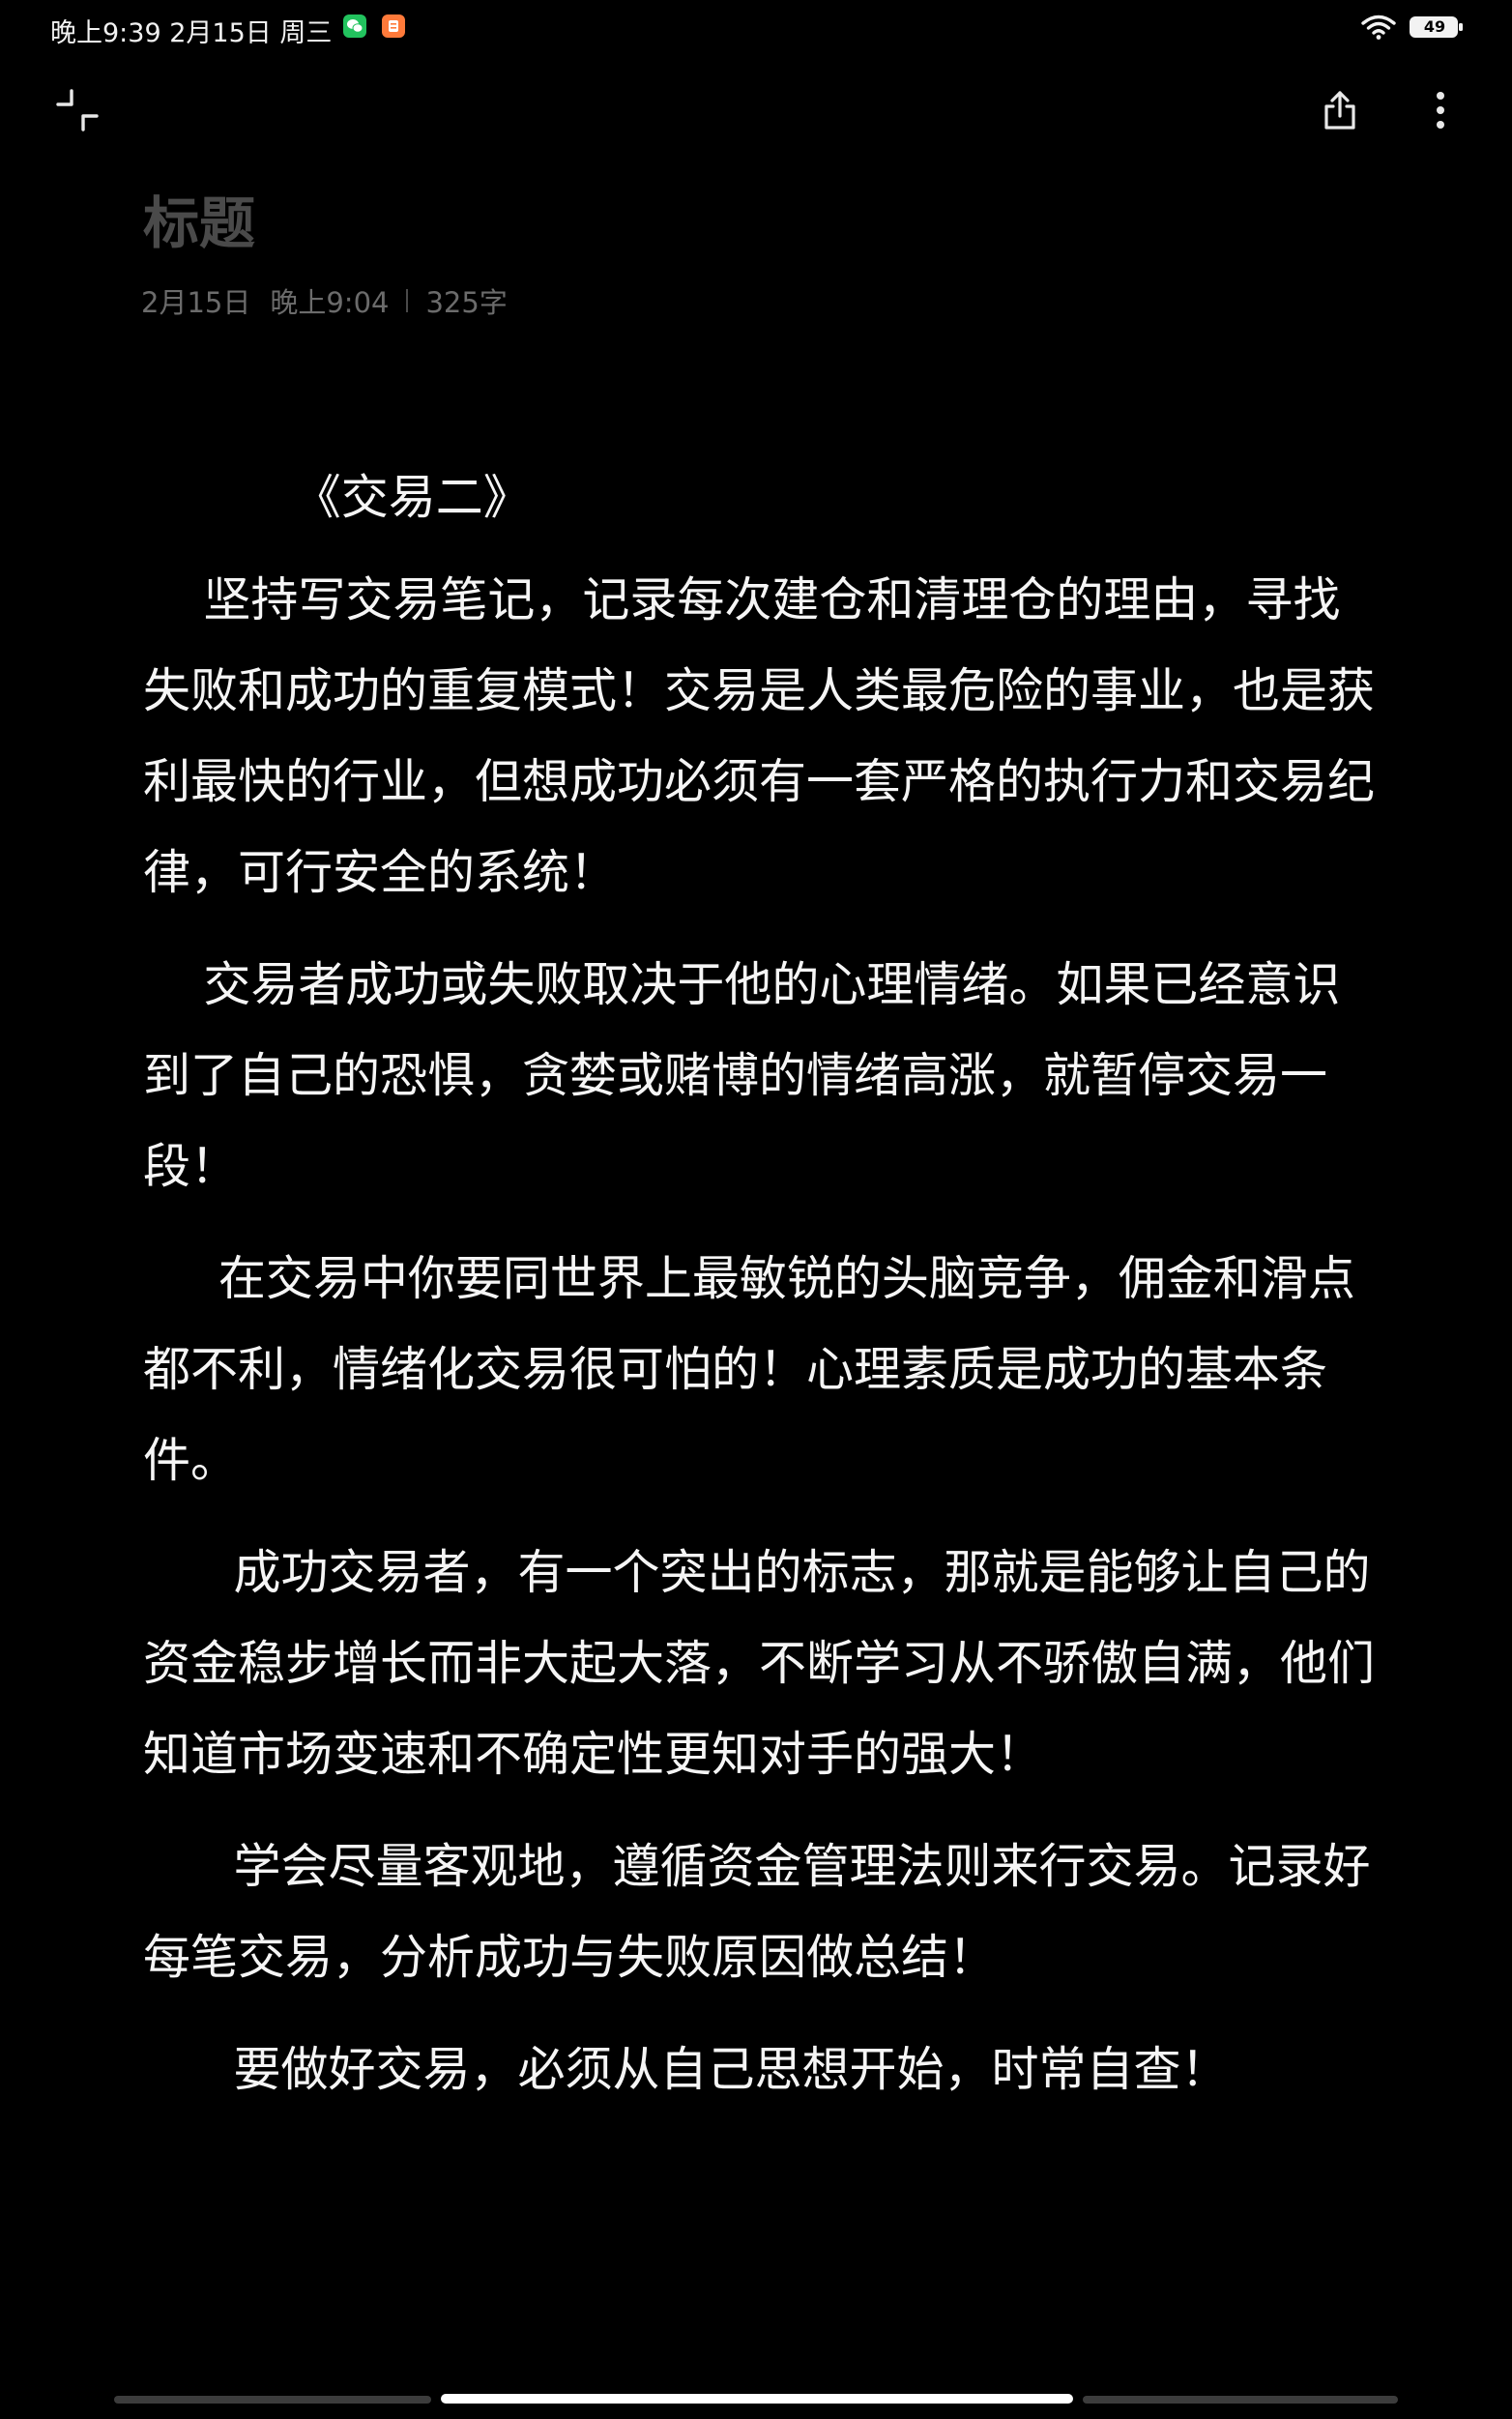 This screenshot has height=2419, width=1512. I want to click on note-date: 2月15日, so click(196, 302).